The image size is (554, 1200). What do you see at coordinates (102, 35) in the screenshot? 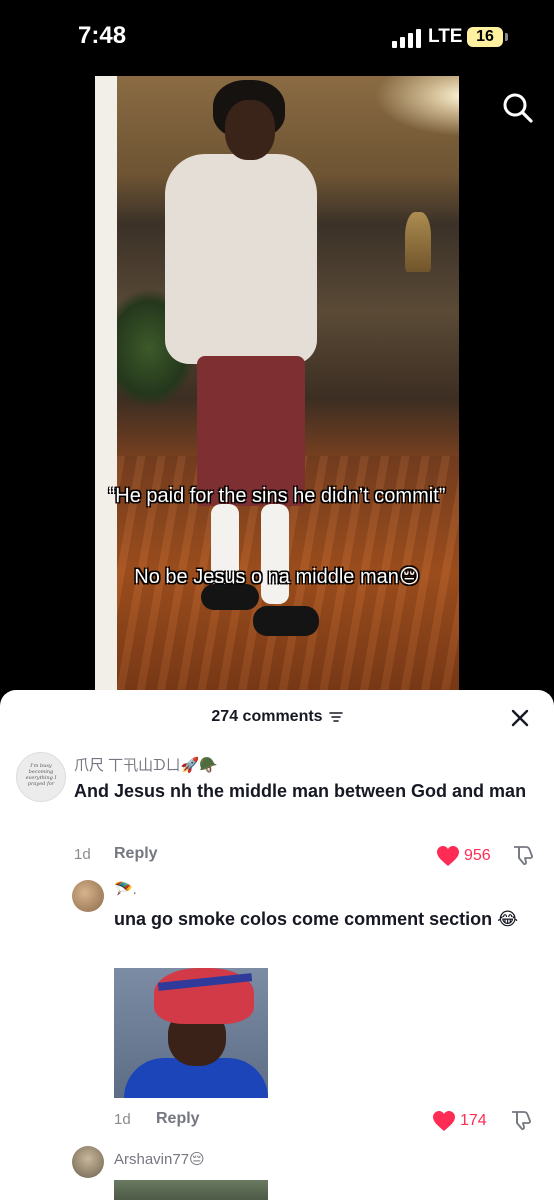
I see `status-time: 7:48` at bounding box center [102, 35].